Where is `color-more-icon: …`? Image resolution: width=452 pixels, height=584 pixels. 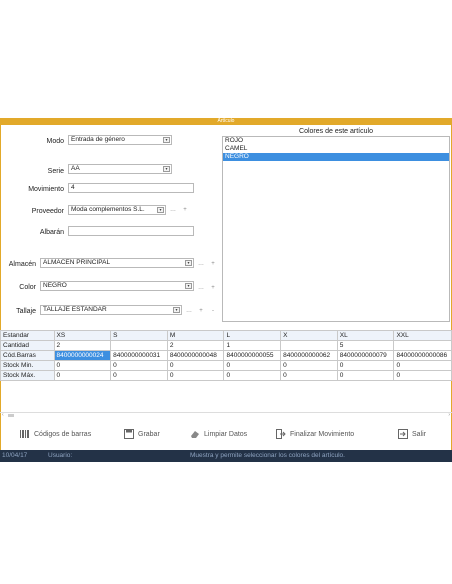
color-more-icon: … is located at coordinates (201, 288).